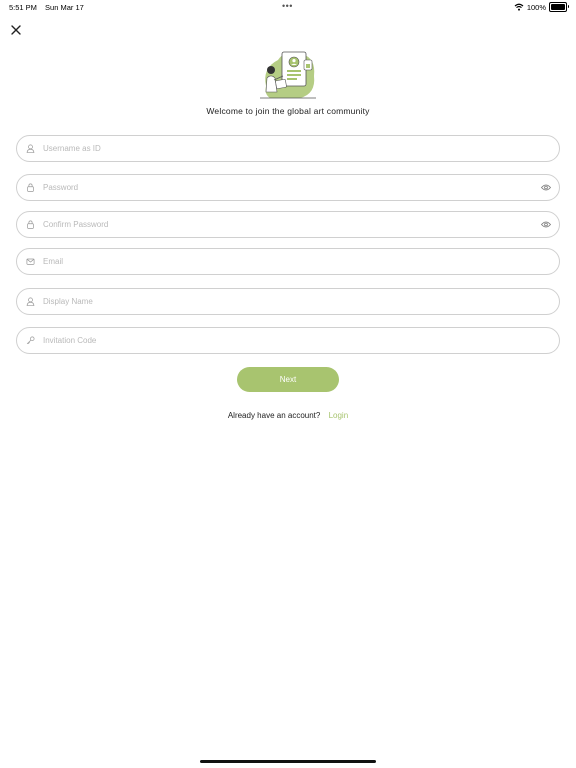 The image size is (576, 768). I want to click on password-field, so click(288, 187).